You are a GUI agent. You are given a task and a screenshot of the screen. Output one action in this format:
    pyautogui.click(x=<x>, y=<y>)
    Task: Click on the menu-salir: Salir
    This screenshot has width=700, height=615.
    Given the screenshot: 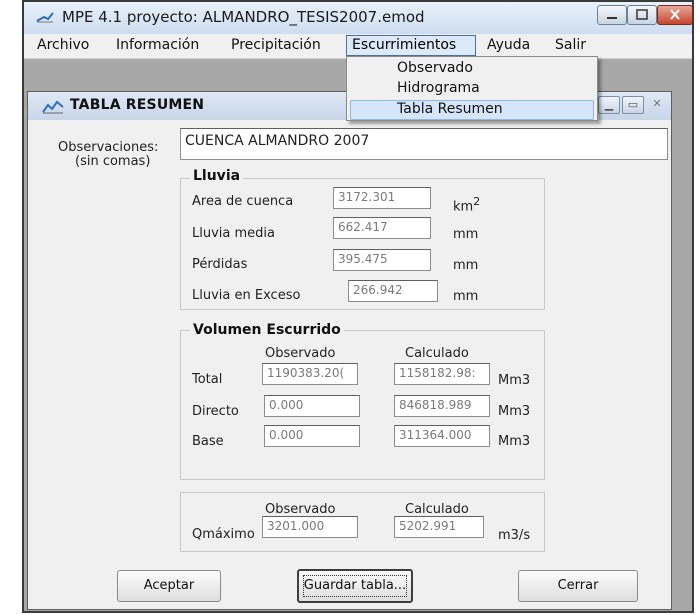 What is the action you would take?
    pyautogui.click(x=570, y=45)
    